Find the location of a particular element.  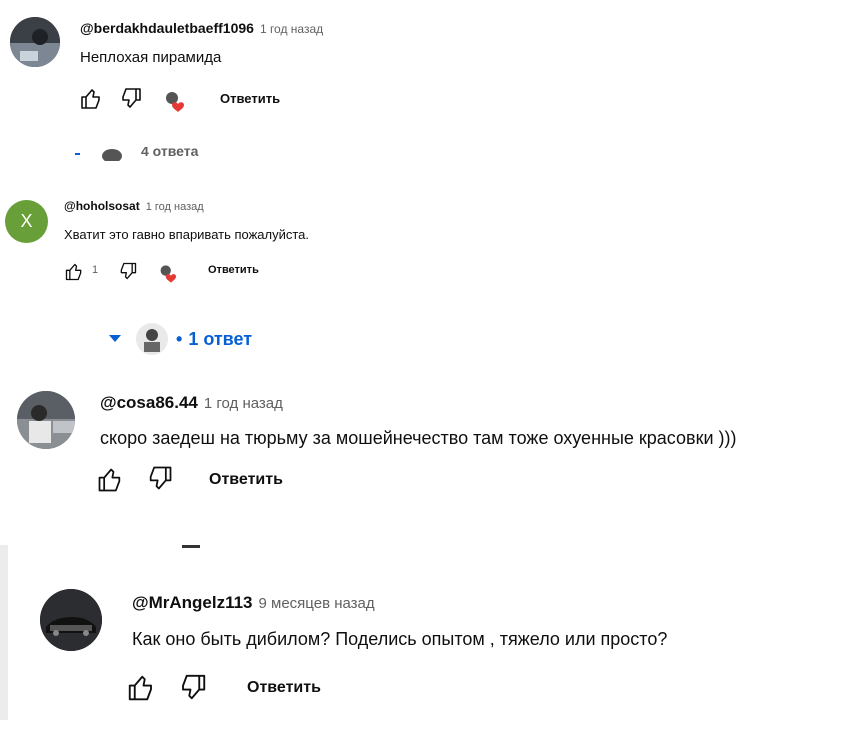

view-replies-button: • 1 ответ is located at coordinates (180, 339).